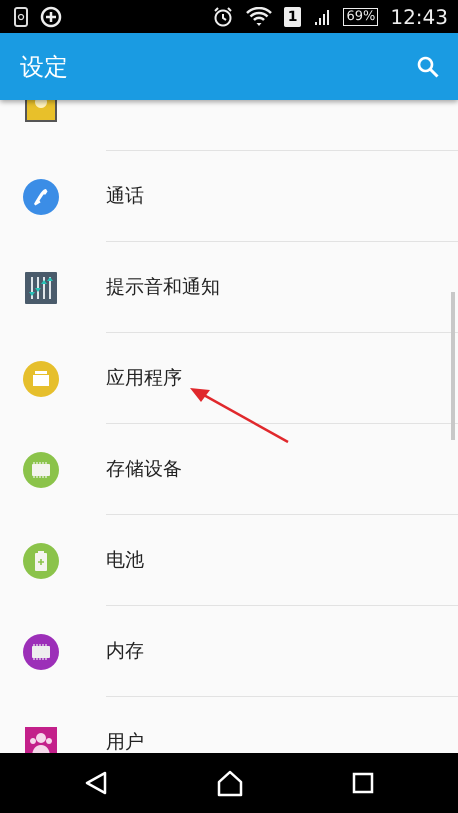 Image resolution: width=458 pixels, height=813 pixels. Describe the element at coordinates (293, 16) in the screenshot. I see `sim-badge: 1` at that location.